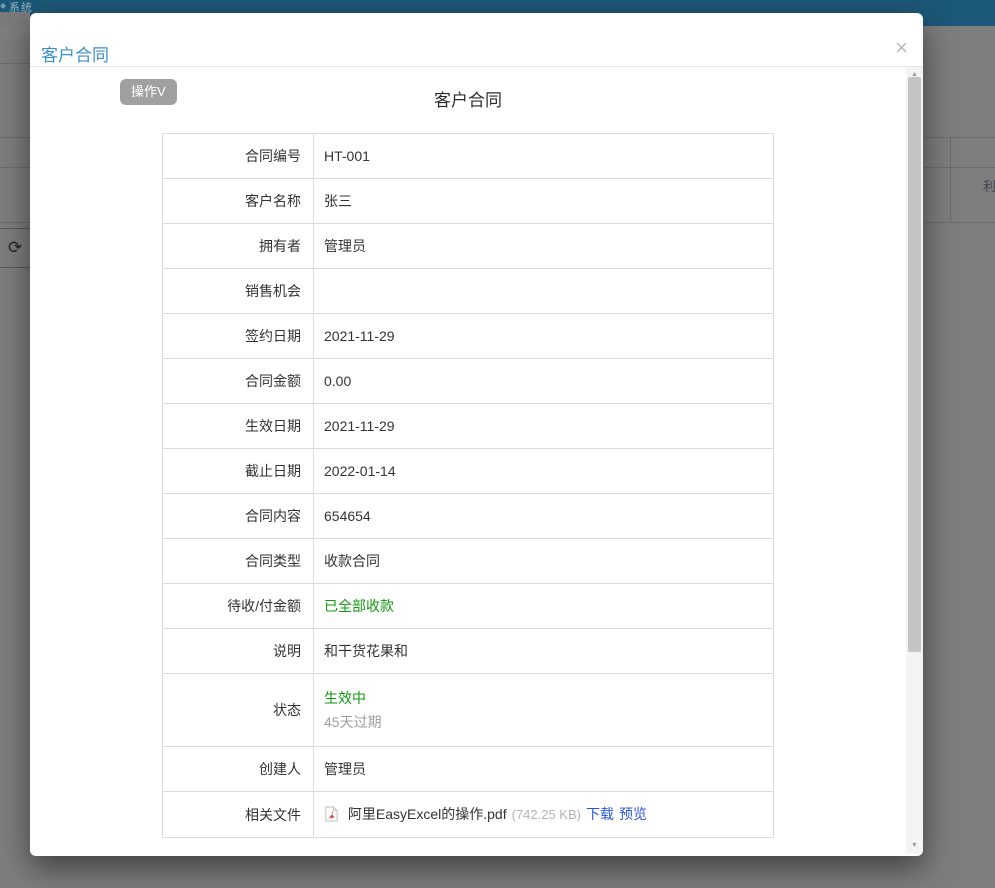 The height and width of the screenshot is (888, 995). Describe the element at coordinates (914, 846) in the screenshot. I see `scrollbar-down-arrow-icon: ▼` at that location.